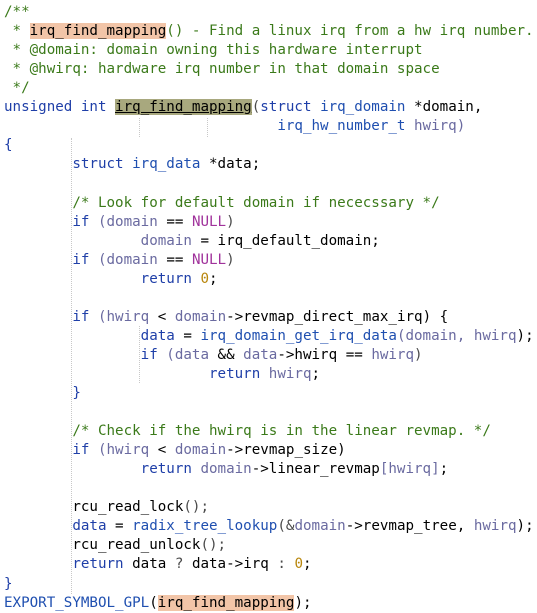 The width and height of the screenshot is (537, 613). Describe the element at coordinates (183, 564) in the screenshot. I see `code-token: ?` at that location.